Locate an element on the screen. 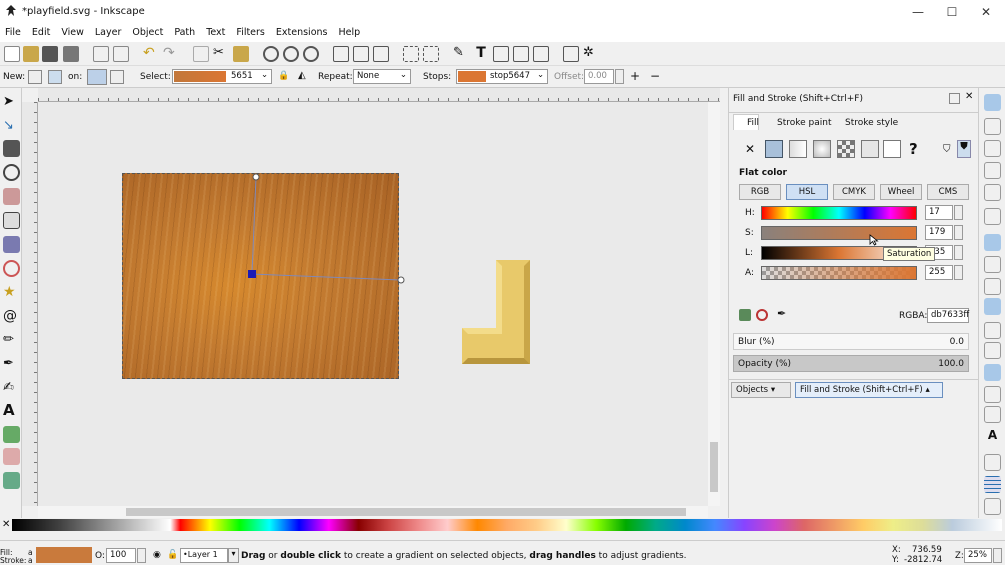  rectangle-tool-icon is located at coordinates (11, 220).